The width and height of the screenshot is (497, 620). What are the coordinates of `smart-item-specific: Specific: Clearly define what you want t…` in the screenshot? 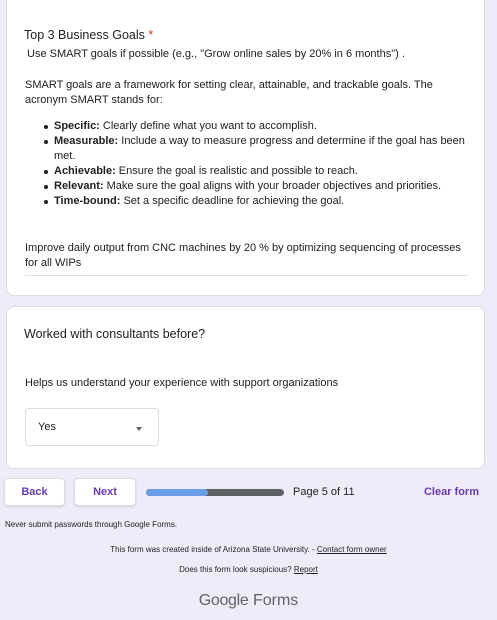 It's located at (256, 126).